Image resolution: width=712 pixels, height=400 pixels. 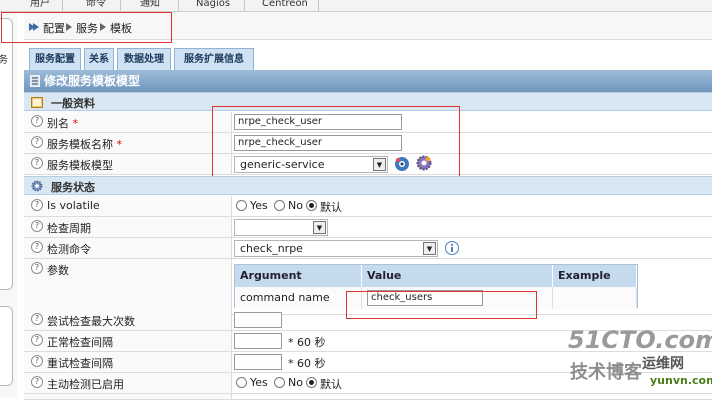 I want to click on nav-centreon: Centreon, so click(x=285, y=5).